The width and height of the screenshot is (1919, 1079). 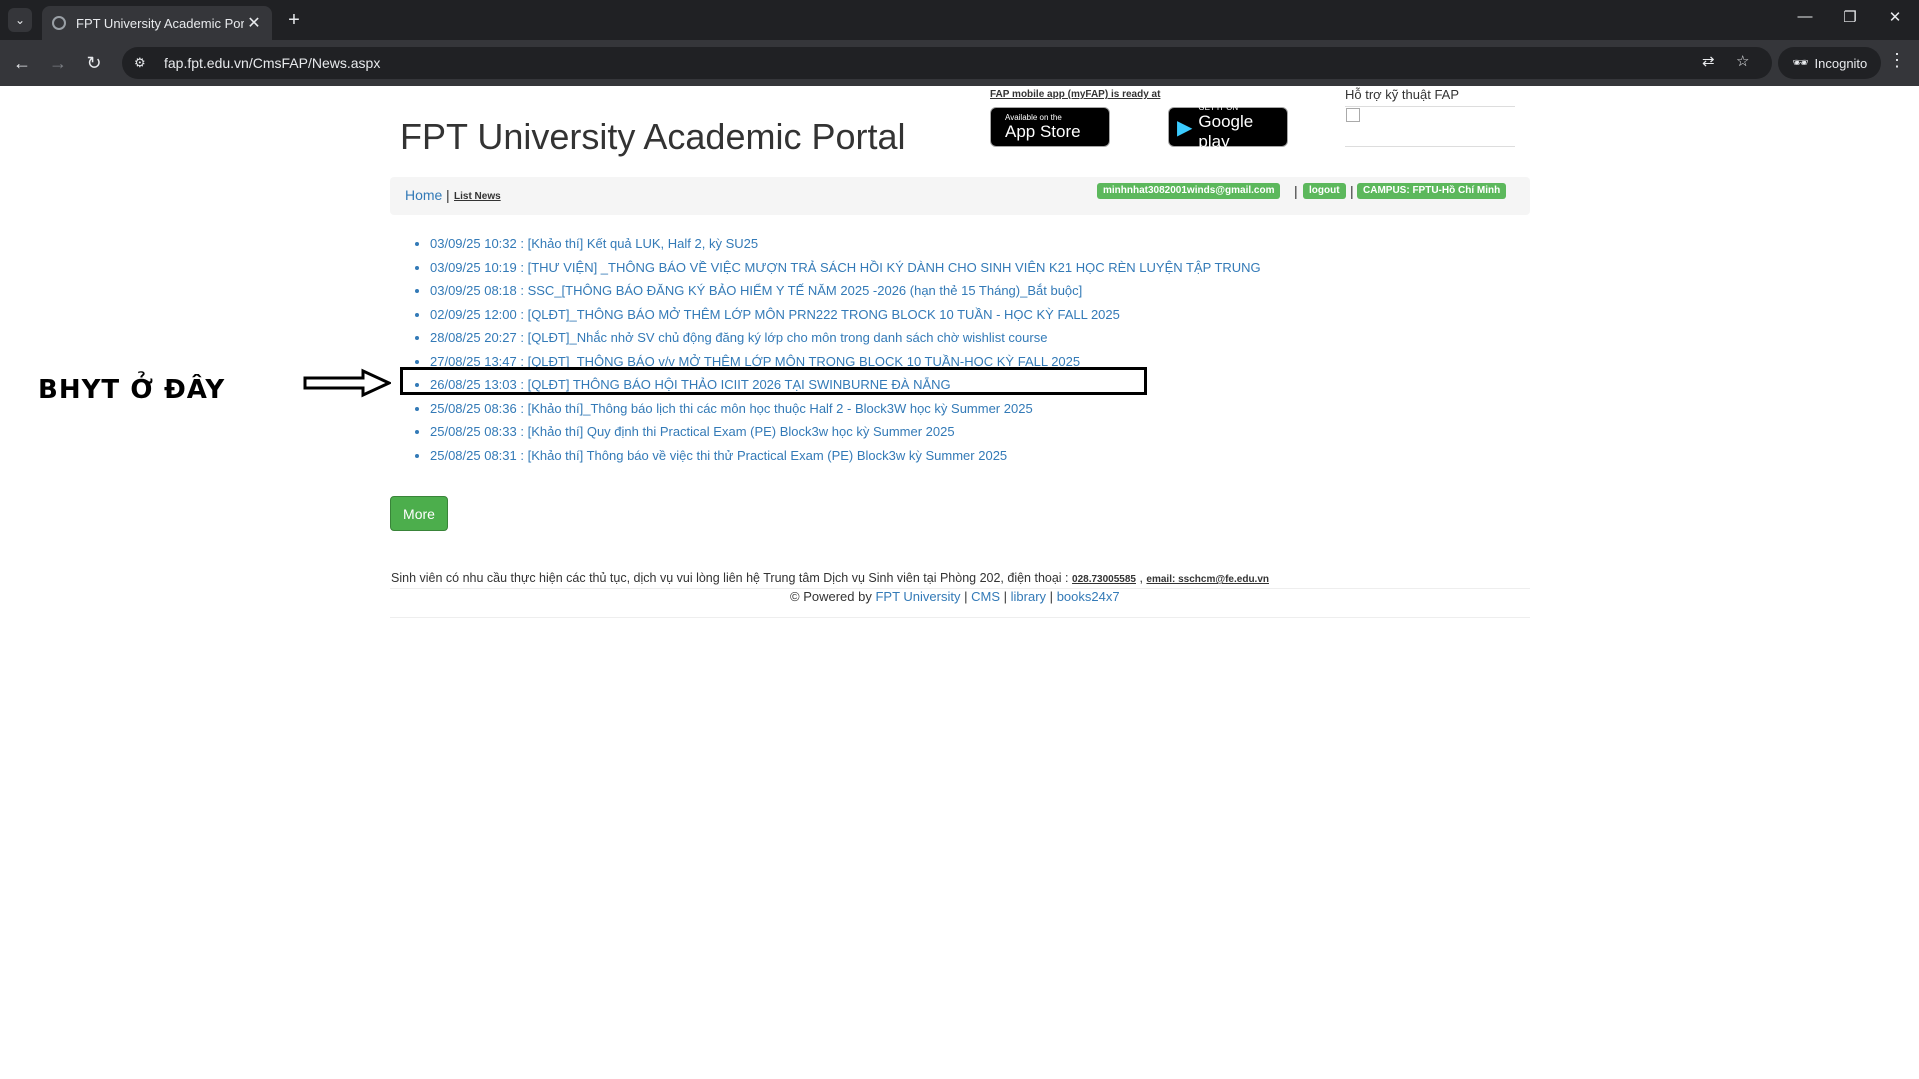 I want to click on mobile-app-link: FAP mobile app (myFAP) is ready at, so click(x=1075, y=94).